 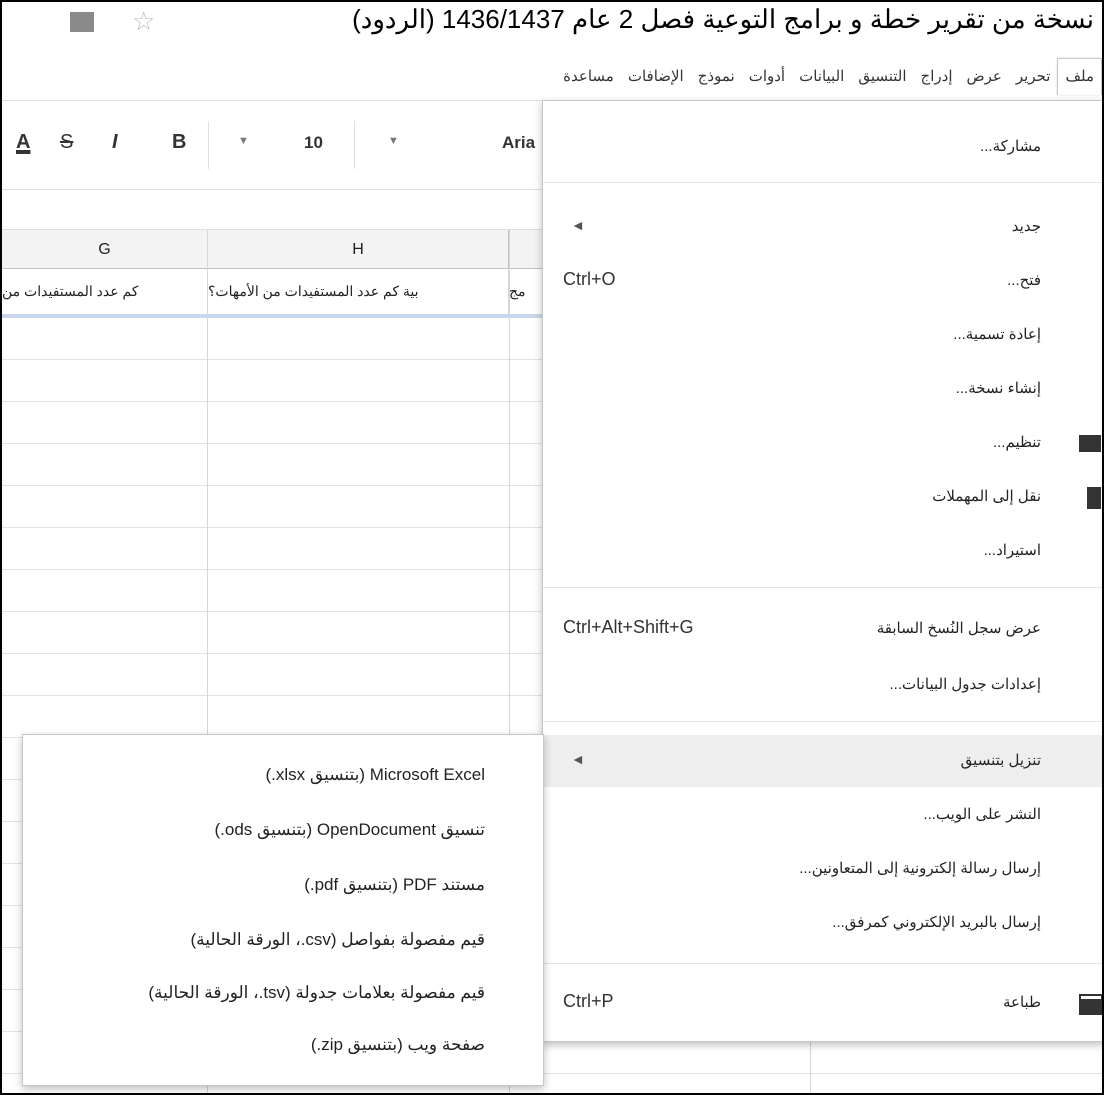 What do you see at coordinates (1033, 76) in the screenshot?
I see `menu-edit: تحرير` at bounding box center [1033, 76].